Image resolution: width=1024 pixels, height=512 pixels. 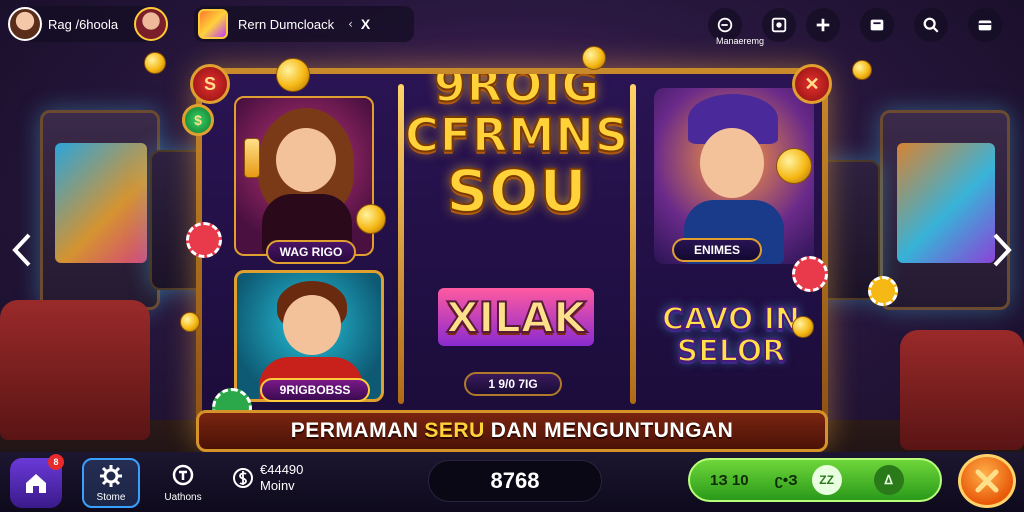 I want to click on trophy-icon, so click(x=183, y=475).